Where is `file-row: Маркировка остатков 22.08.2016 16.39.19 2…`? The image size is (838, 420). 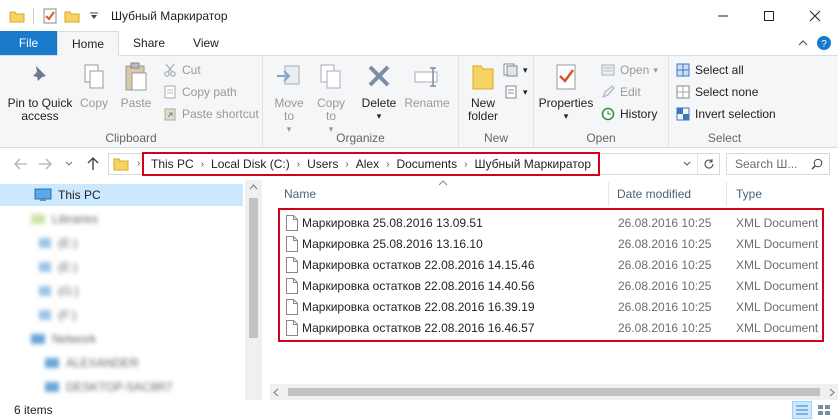 file-row: Маркировка остатков 22.08.2016 16.39.19 2… is located at coordinates (558, 306).